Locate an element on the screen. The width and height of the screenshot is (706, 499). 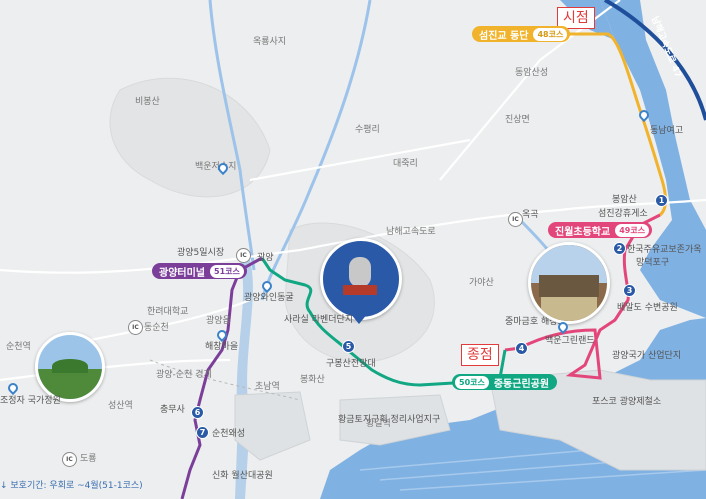
waypoint-3-marker: 3 is located at coordinates (629, 290).